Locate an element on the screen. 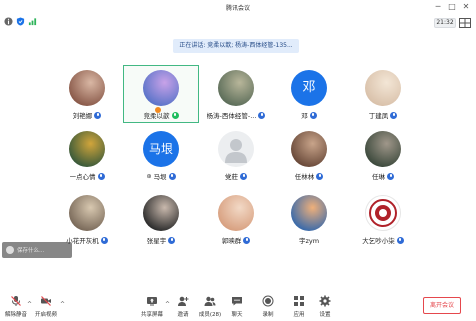 The height and width of the screenshot is (321, 476). start-video-label: 开启视频 is located at coordinates (45, 315).